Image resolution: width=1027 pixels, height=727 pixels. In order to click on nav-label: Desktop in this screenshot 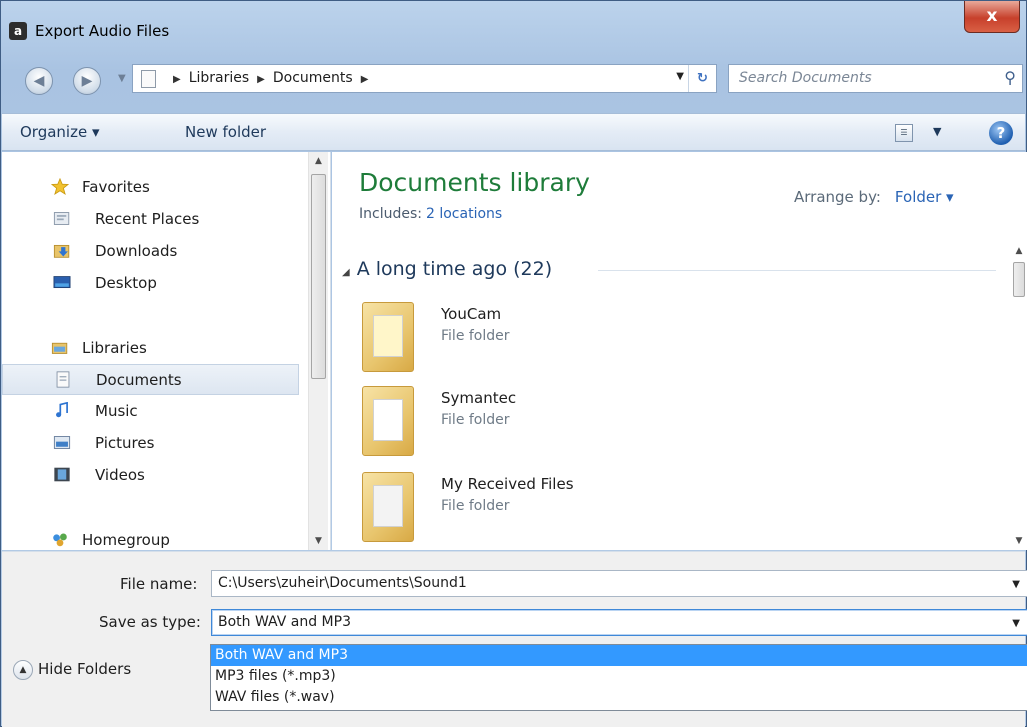, I will do `click(126, 283)`.